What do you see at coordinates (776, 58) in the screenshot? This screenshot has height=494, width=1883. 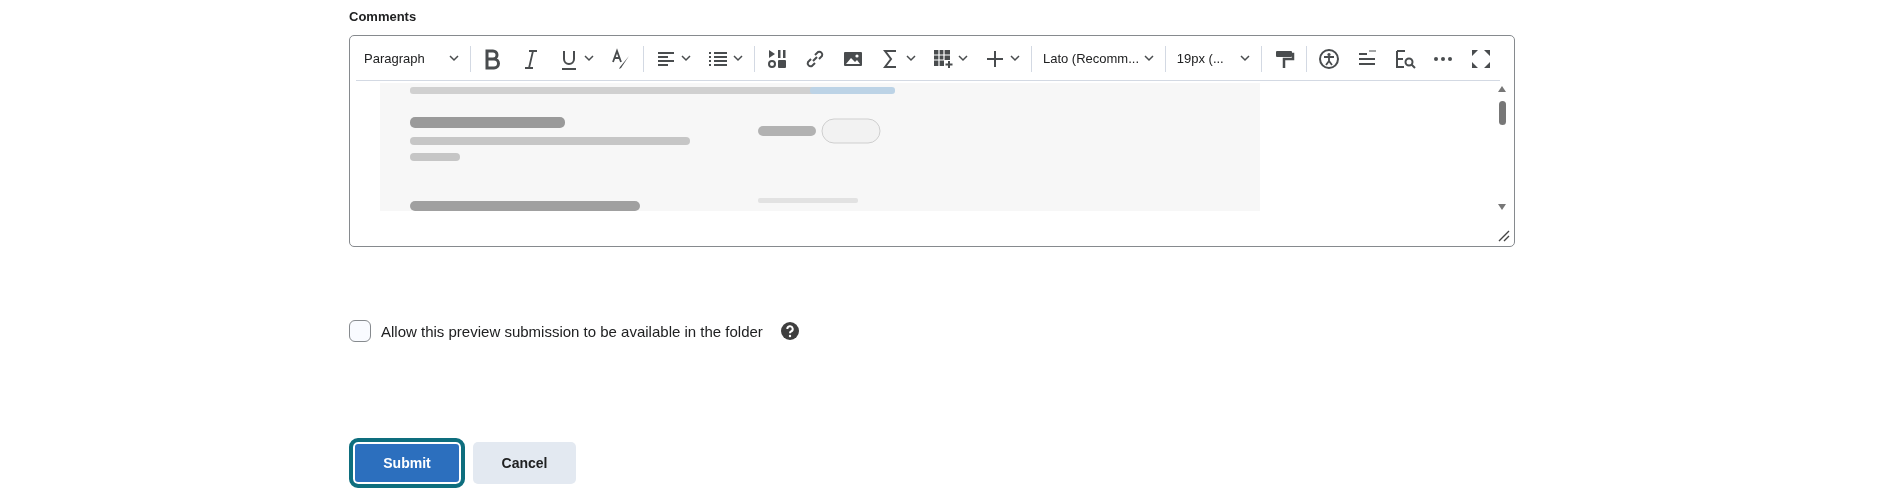 I see `media-icon` at bounding box center [776, 58].